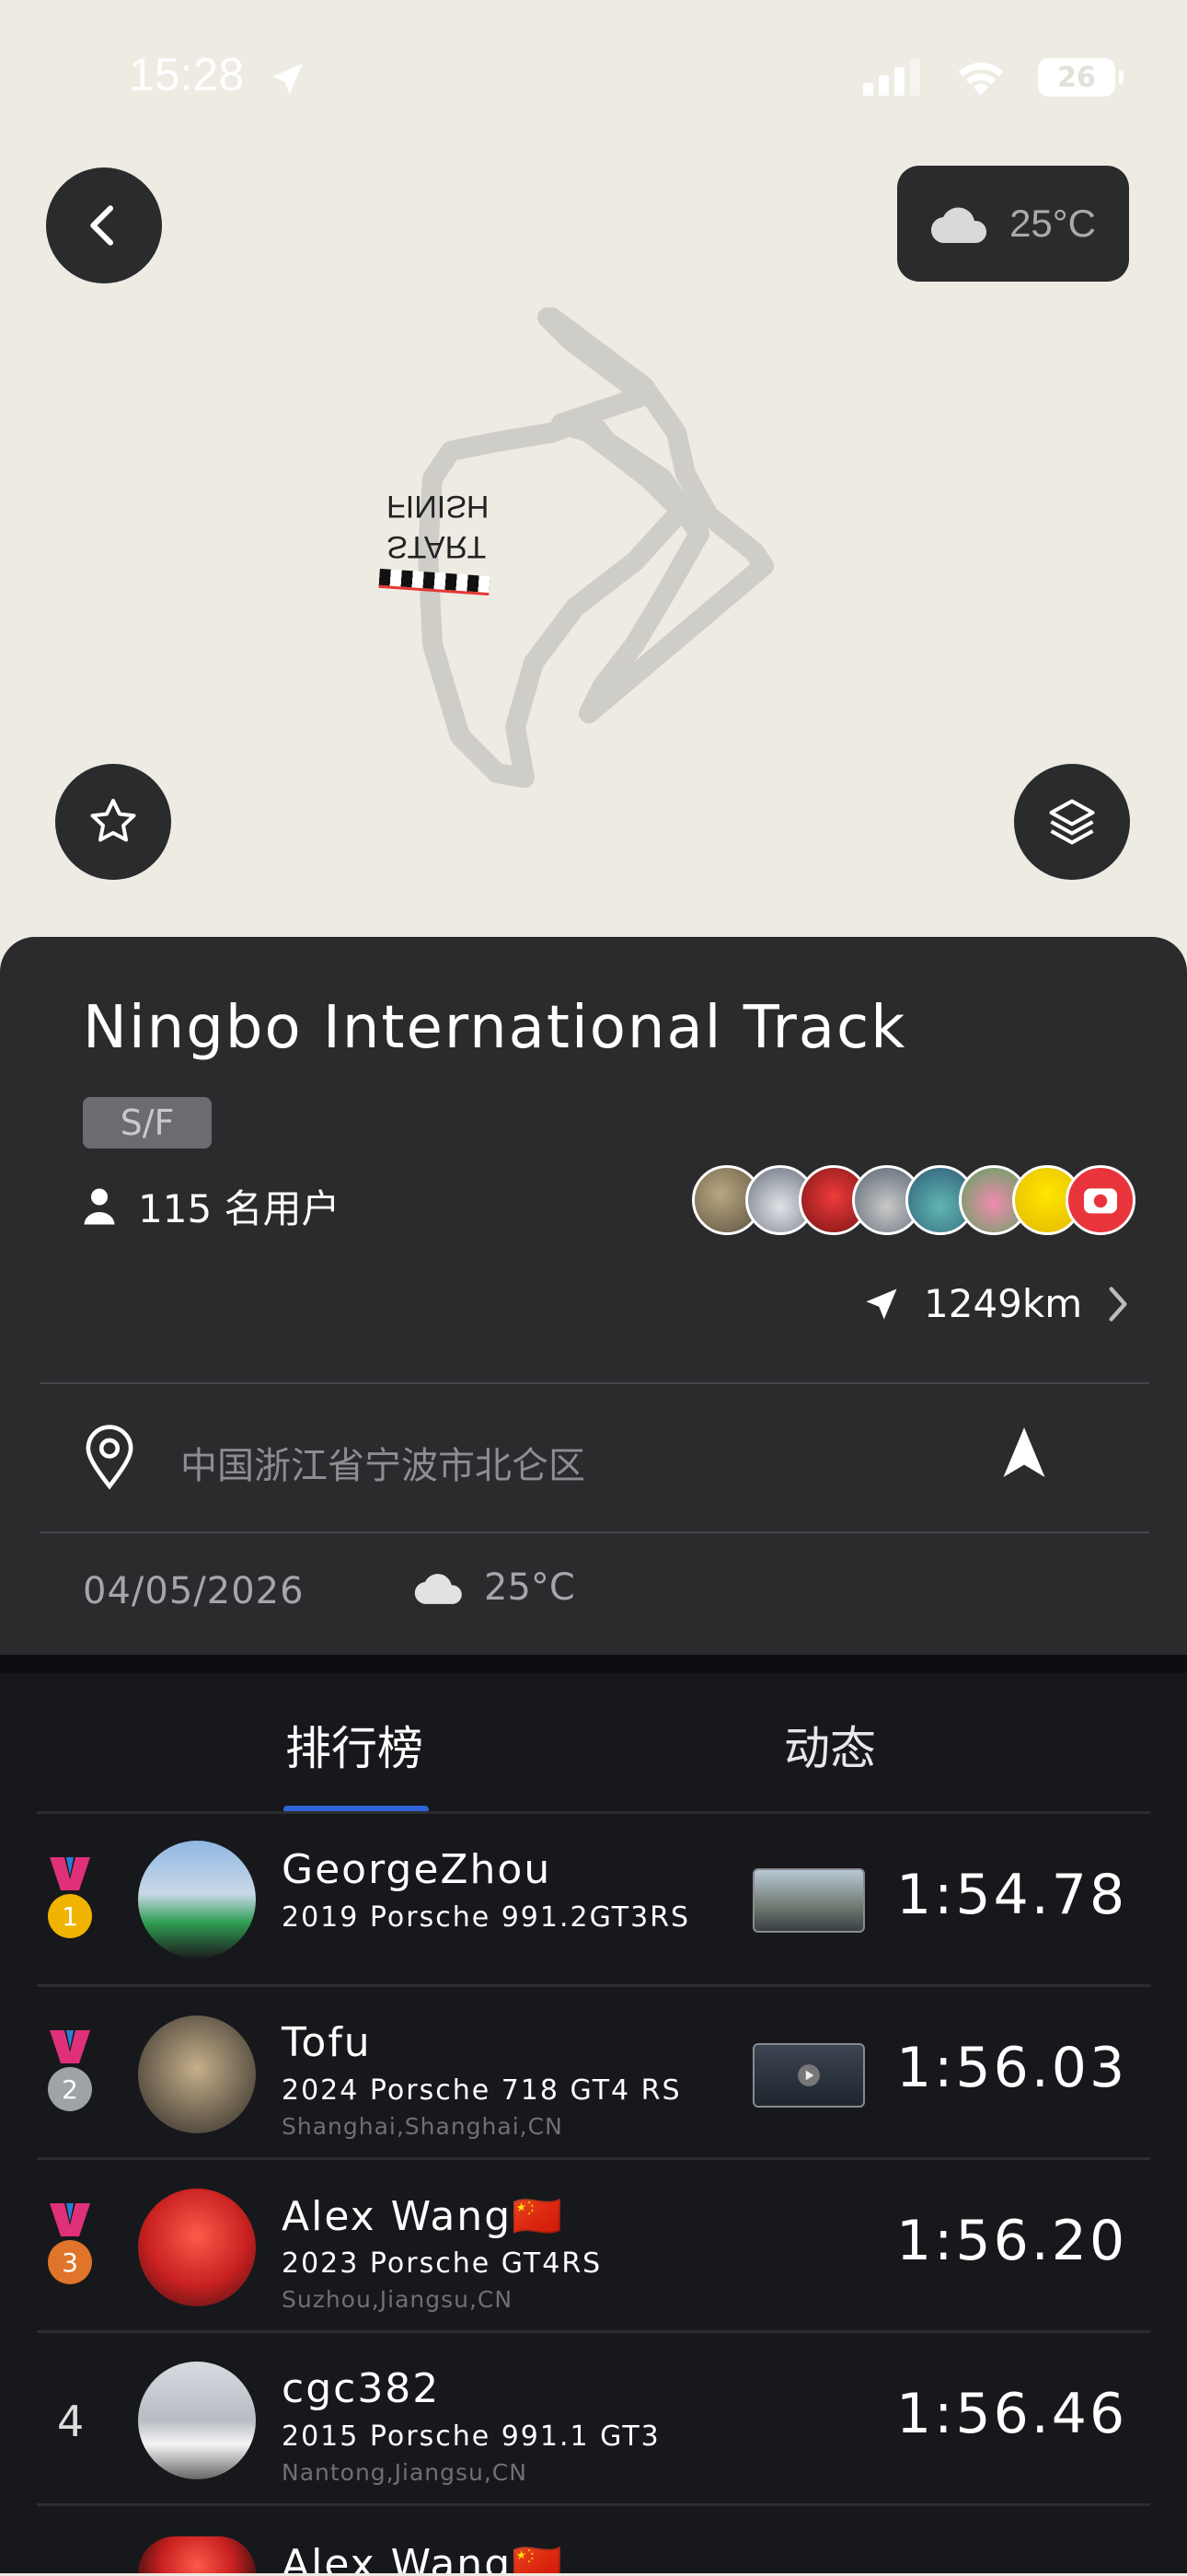 Image resolution: width=1187 pixels, height=2576 pixels. I want to click on svg-text: 1, so click(70, 1917).